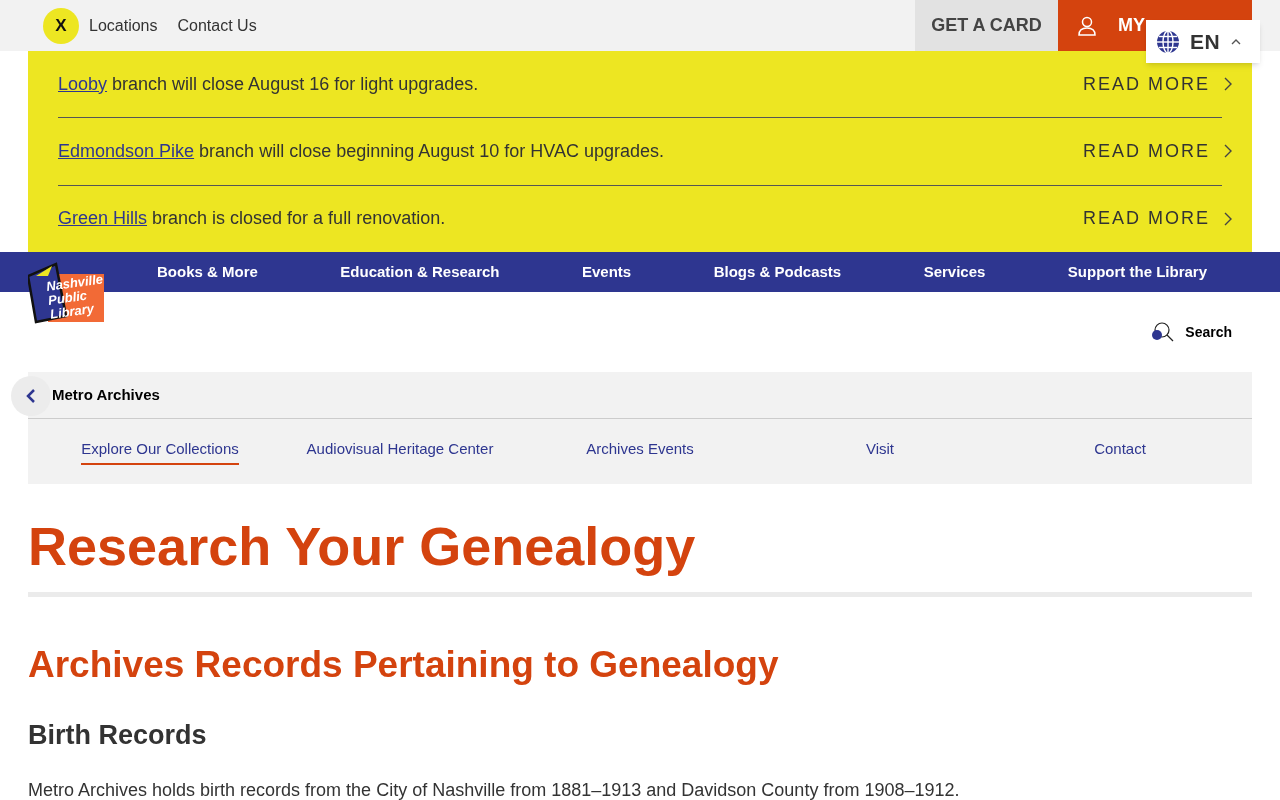 The image size is (1280, 800). Describe the element at coordinates (118, 735) in the screenshot. I see `subheading: Birth Records` at that location.